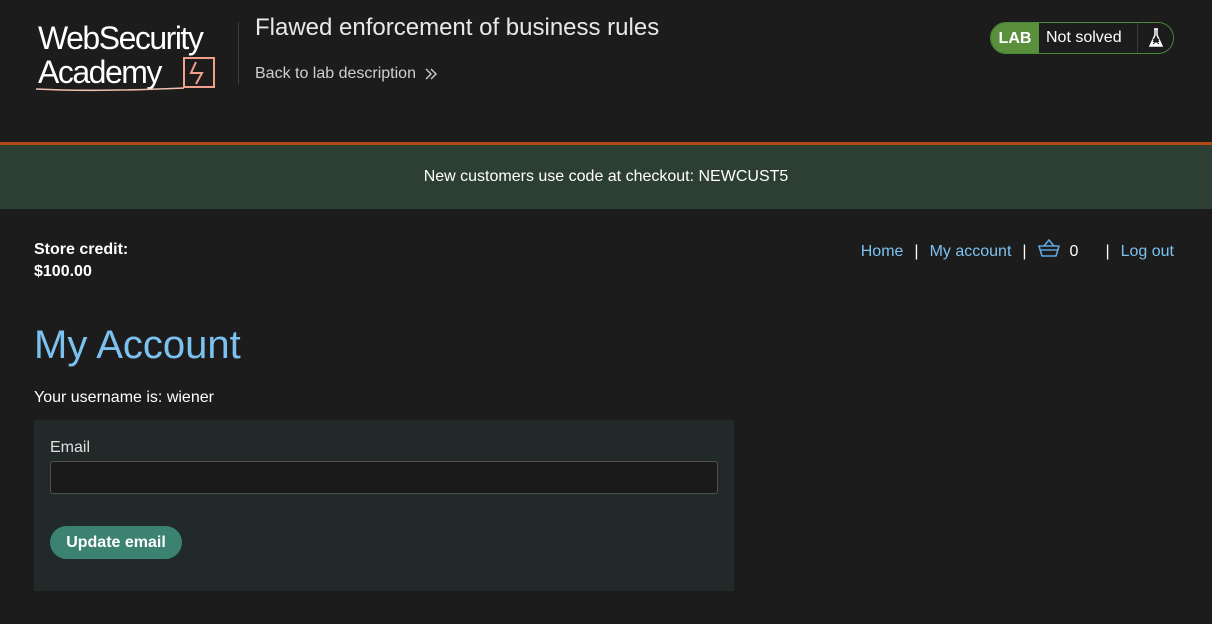 Image resolution: width=1212 pixels, height=624 pixels. I want to click on svg-text: WebSecurity, so click(121, 38).